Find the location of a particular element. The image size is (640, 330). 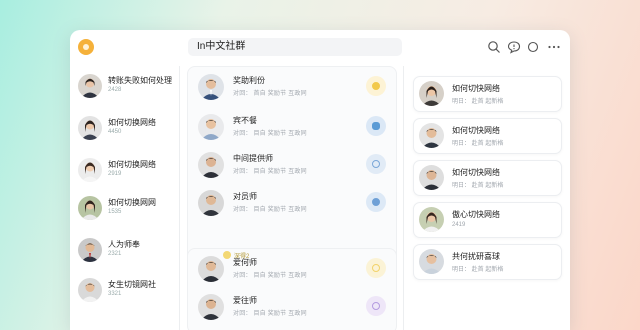

member-row: 宾不餐 对回： 目自 奖励节 互政同 is located at coordinates (291, 134).